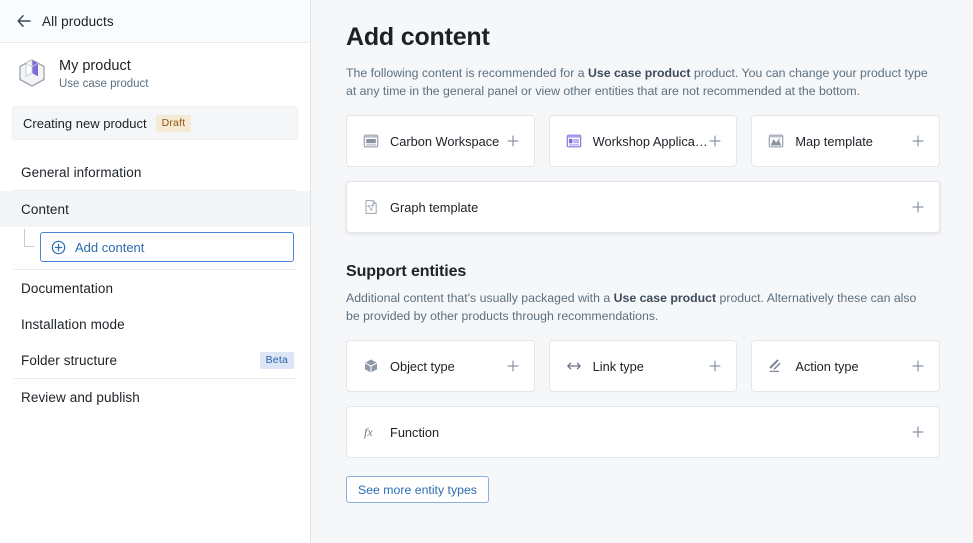  I want to click on sidebar-item-label: Content, so click(45, 209).